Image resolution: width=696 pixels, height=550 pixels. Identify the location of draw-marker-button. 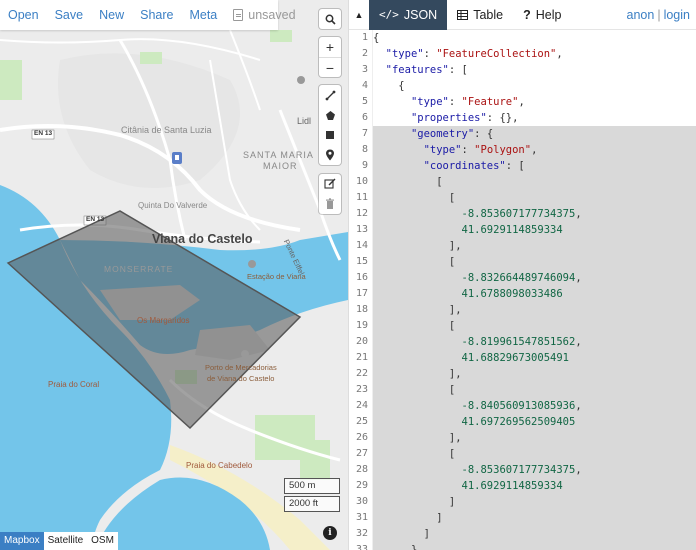
(330, 155).